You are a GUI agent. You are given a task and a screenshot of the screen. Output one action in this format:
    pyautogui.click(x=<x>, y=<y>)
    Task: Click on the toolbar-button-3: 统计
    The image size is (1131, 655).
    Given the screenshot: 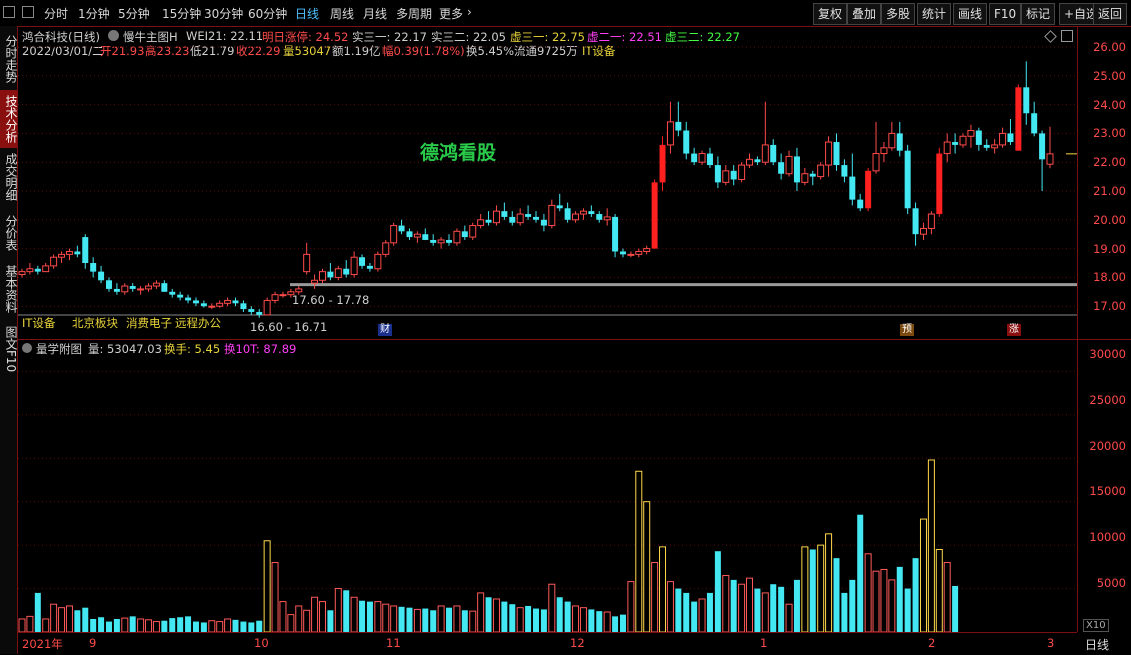 What is the action you would take?
    pyautogui.click(x=934, y=14)
    